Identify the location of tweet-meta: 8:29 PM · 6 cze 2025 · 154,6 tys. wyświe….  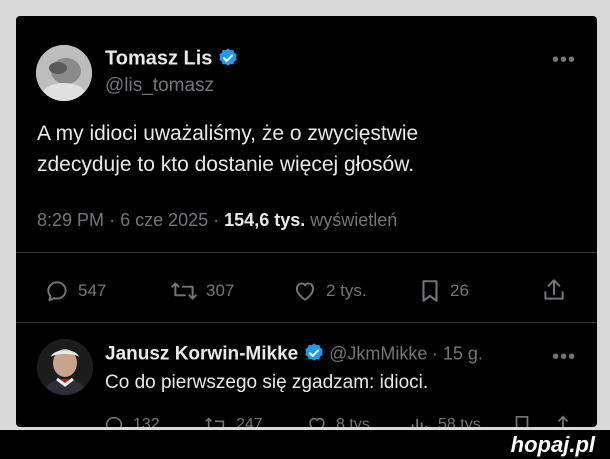
(217, 220).